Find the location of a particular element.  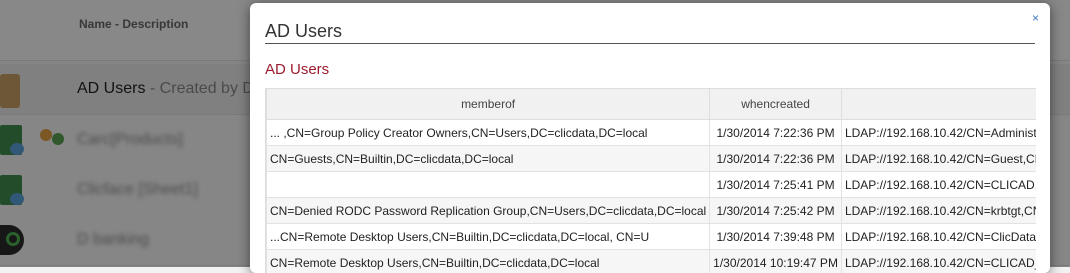

cell-whencreated: 1/30/2014 7:25:42 PM is located at coordinates (776, 211).